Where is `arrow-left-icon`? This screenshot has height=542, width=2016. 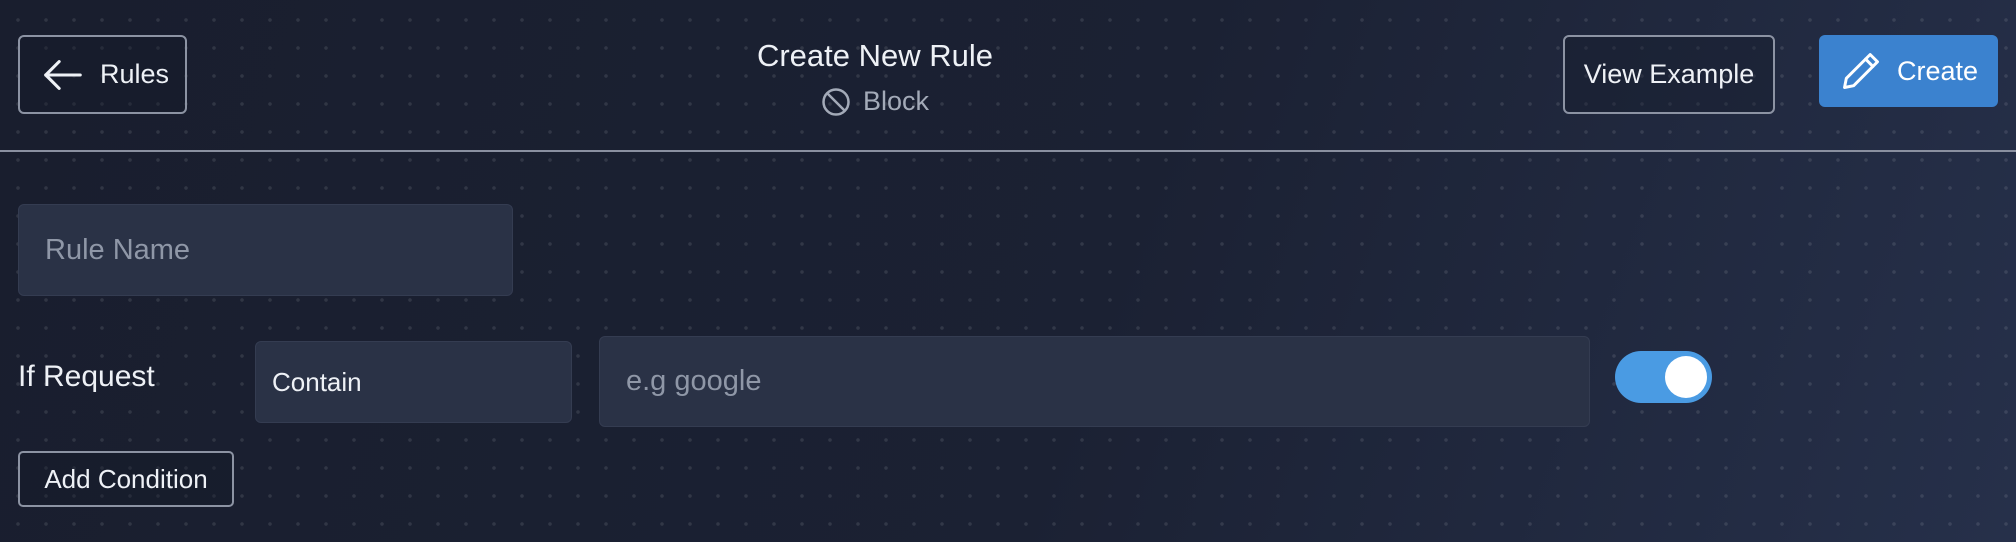
arrow-left-icon is located at coordinates (63, 74).